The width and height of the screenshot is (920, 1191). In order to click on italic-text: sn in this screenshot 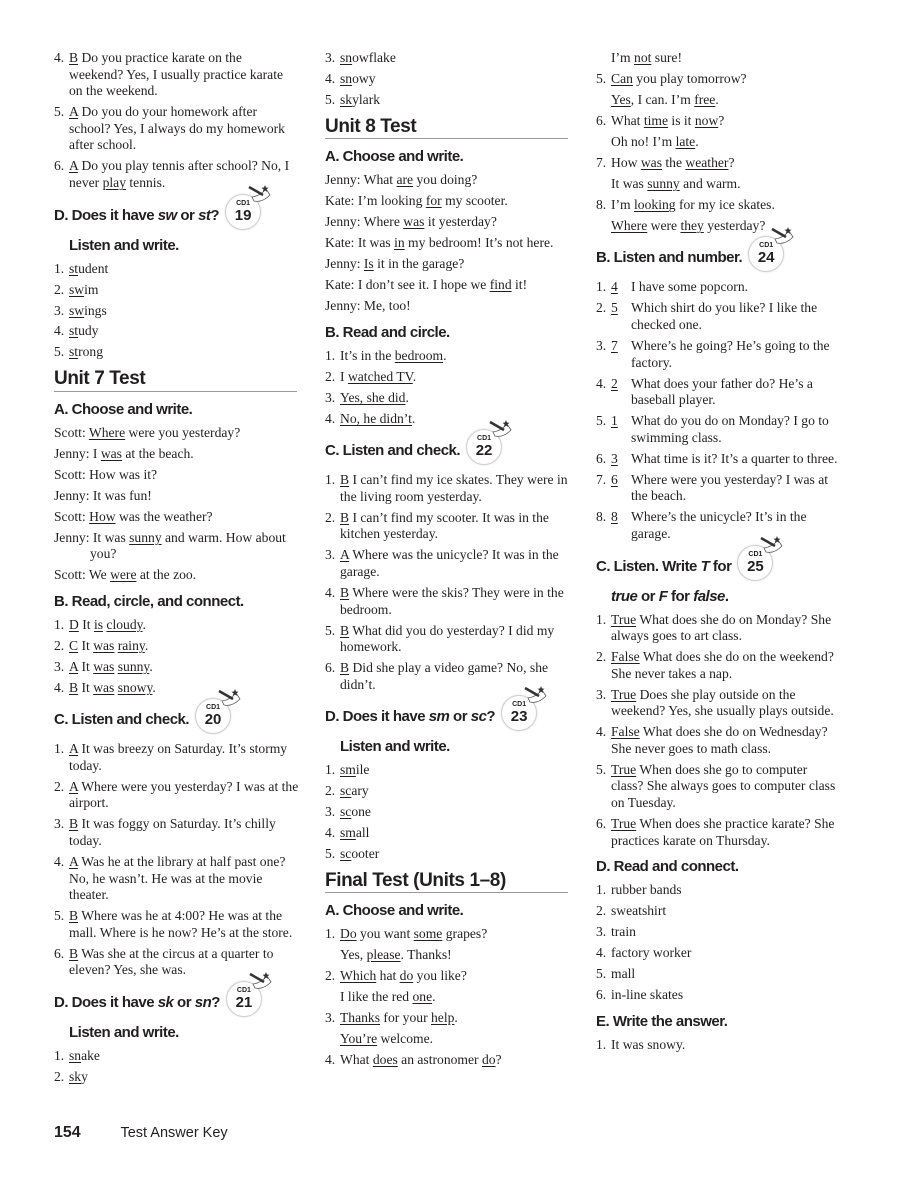, I will do `click(203, 1002)`.